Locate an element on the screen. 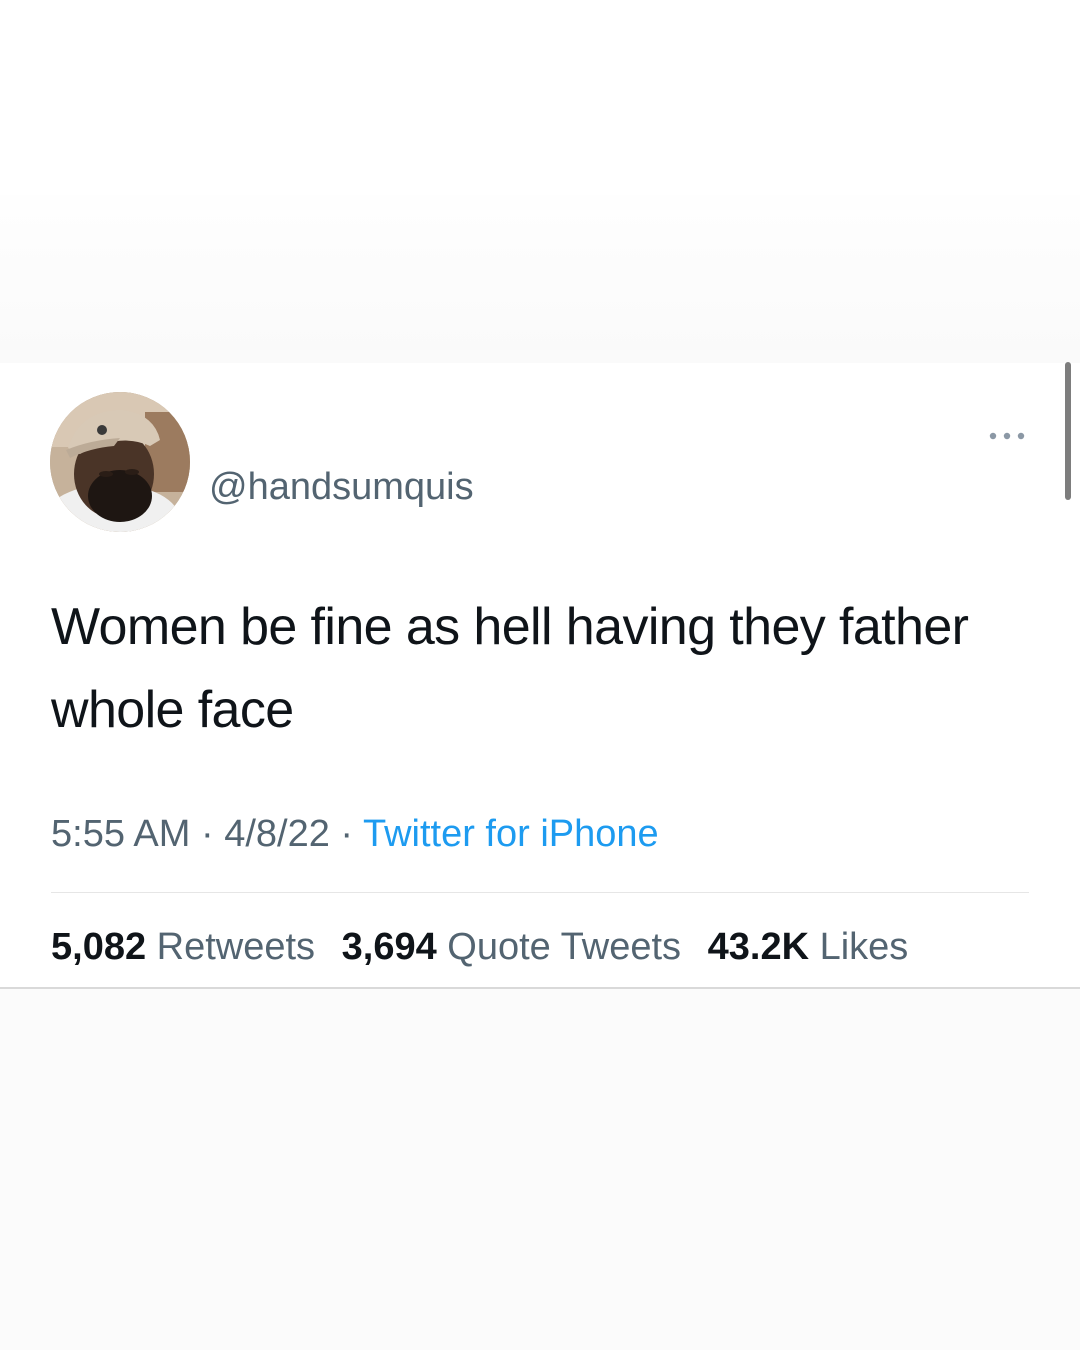 This screenshot has width=1080, height=1350. retweets-stat: 5,082 Retweets is located at coordinates (183, 947).